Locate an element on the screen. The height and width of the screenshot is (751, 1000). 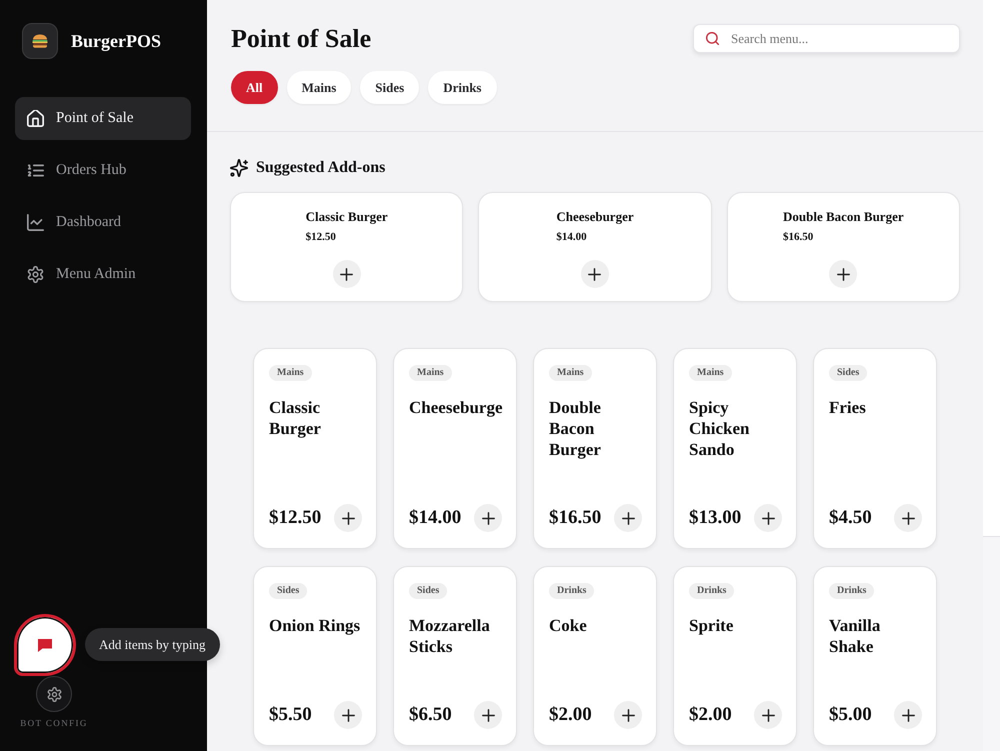
product-card: Mains Cheeseburge $14.00 is located at coordinates (455, 448).